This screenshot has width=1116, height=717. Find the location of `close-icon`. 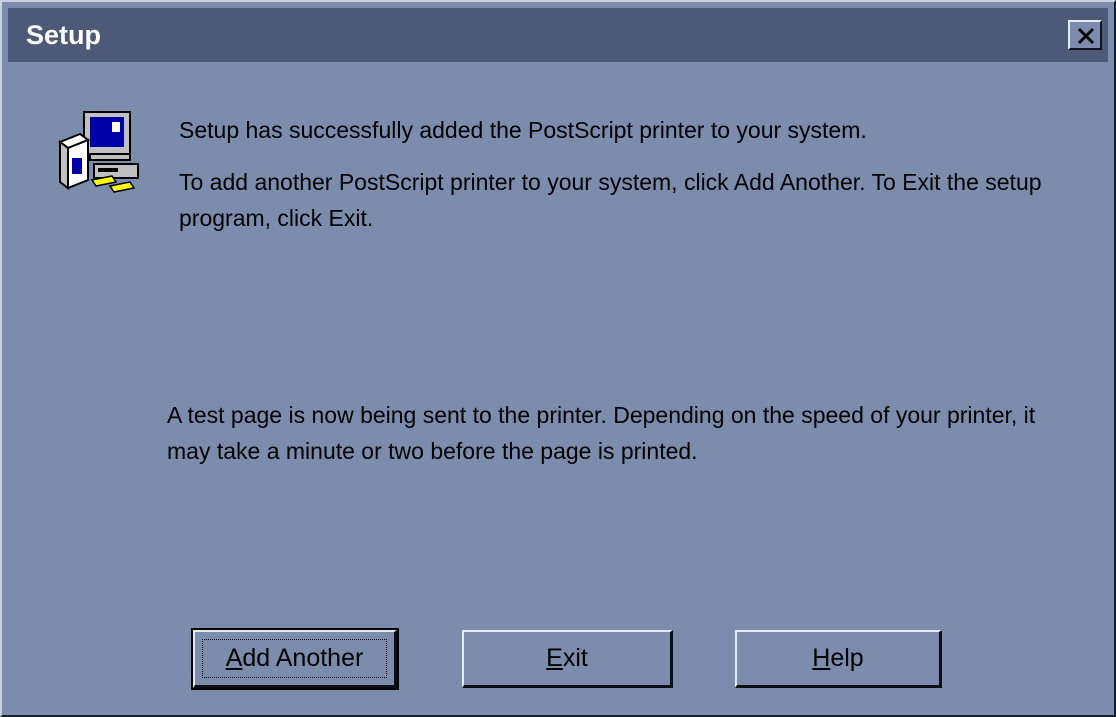

close-icon is located at coordinates (1086, 36).